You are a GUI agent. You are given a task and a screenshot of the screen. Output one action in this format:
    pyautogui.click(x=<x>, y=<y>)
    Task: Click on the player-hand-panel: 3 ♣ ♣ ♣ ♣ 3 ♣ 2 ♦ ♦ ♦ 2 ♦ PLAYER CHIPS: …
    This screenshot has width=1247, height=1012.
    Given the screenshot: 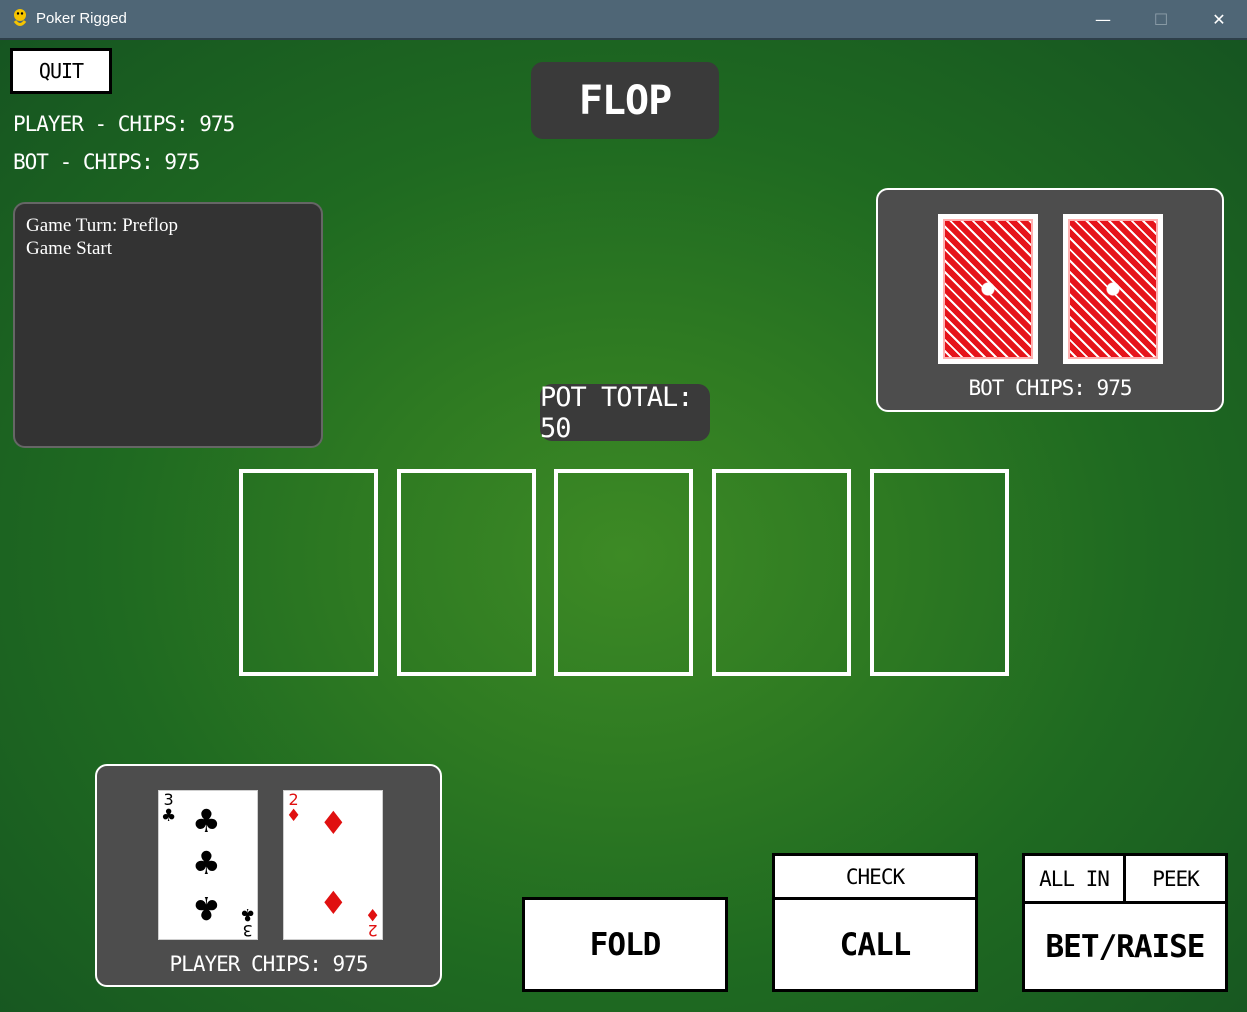 What is the action you would take?
    pyautogui.click(x=268, y=875)
    